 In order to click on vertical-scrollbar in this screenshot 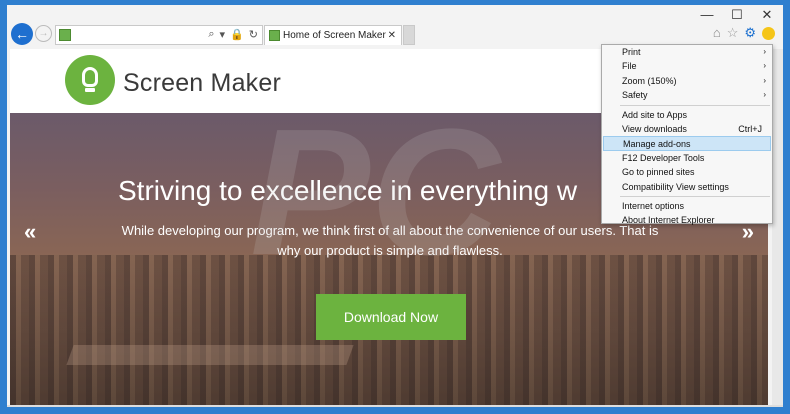, I will do `click(777, 227)`.